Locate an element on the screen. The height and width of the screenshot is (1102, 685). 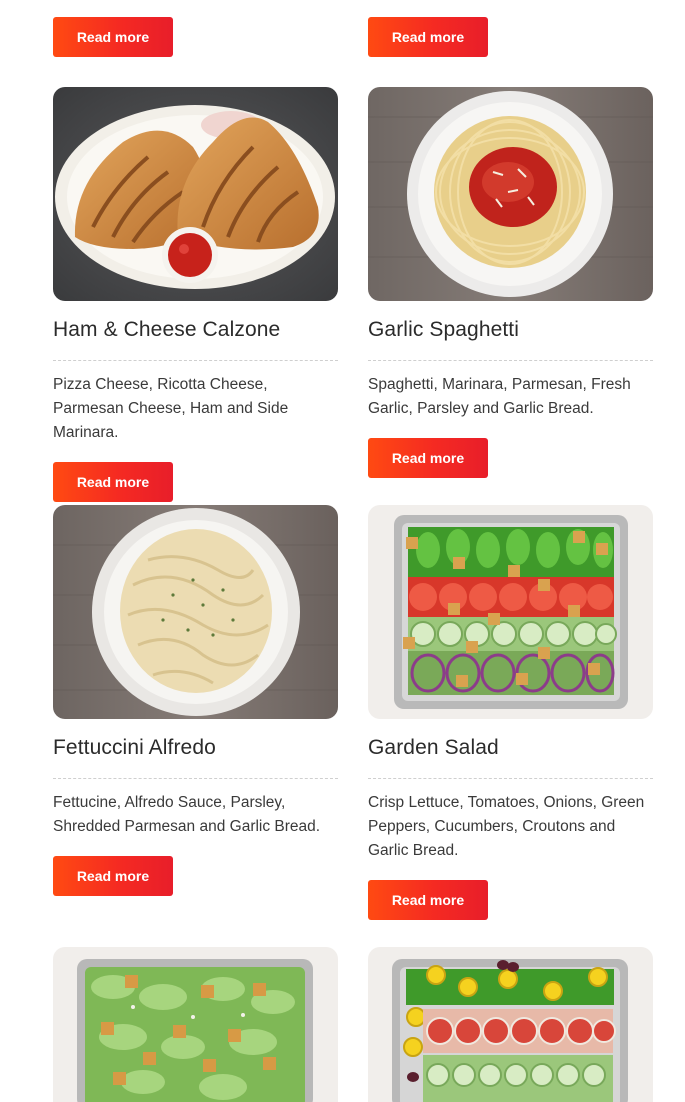
item-title: Fettuccini Alfredo is located at coordinates (195, 748).